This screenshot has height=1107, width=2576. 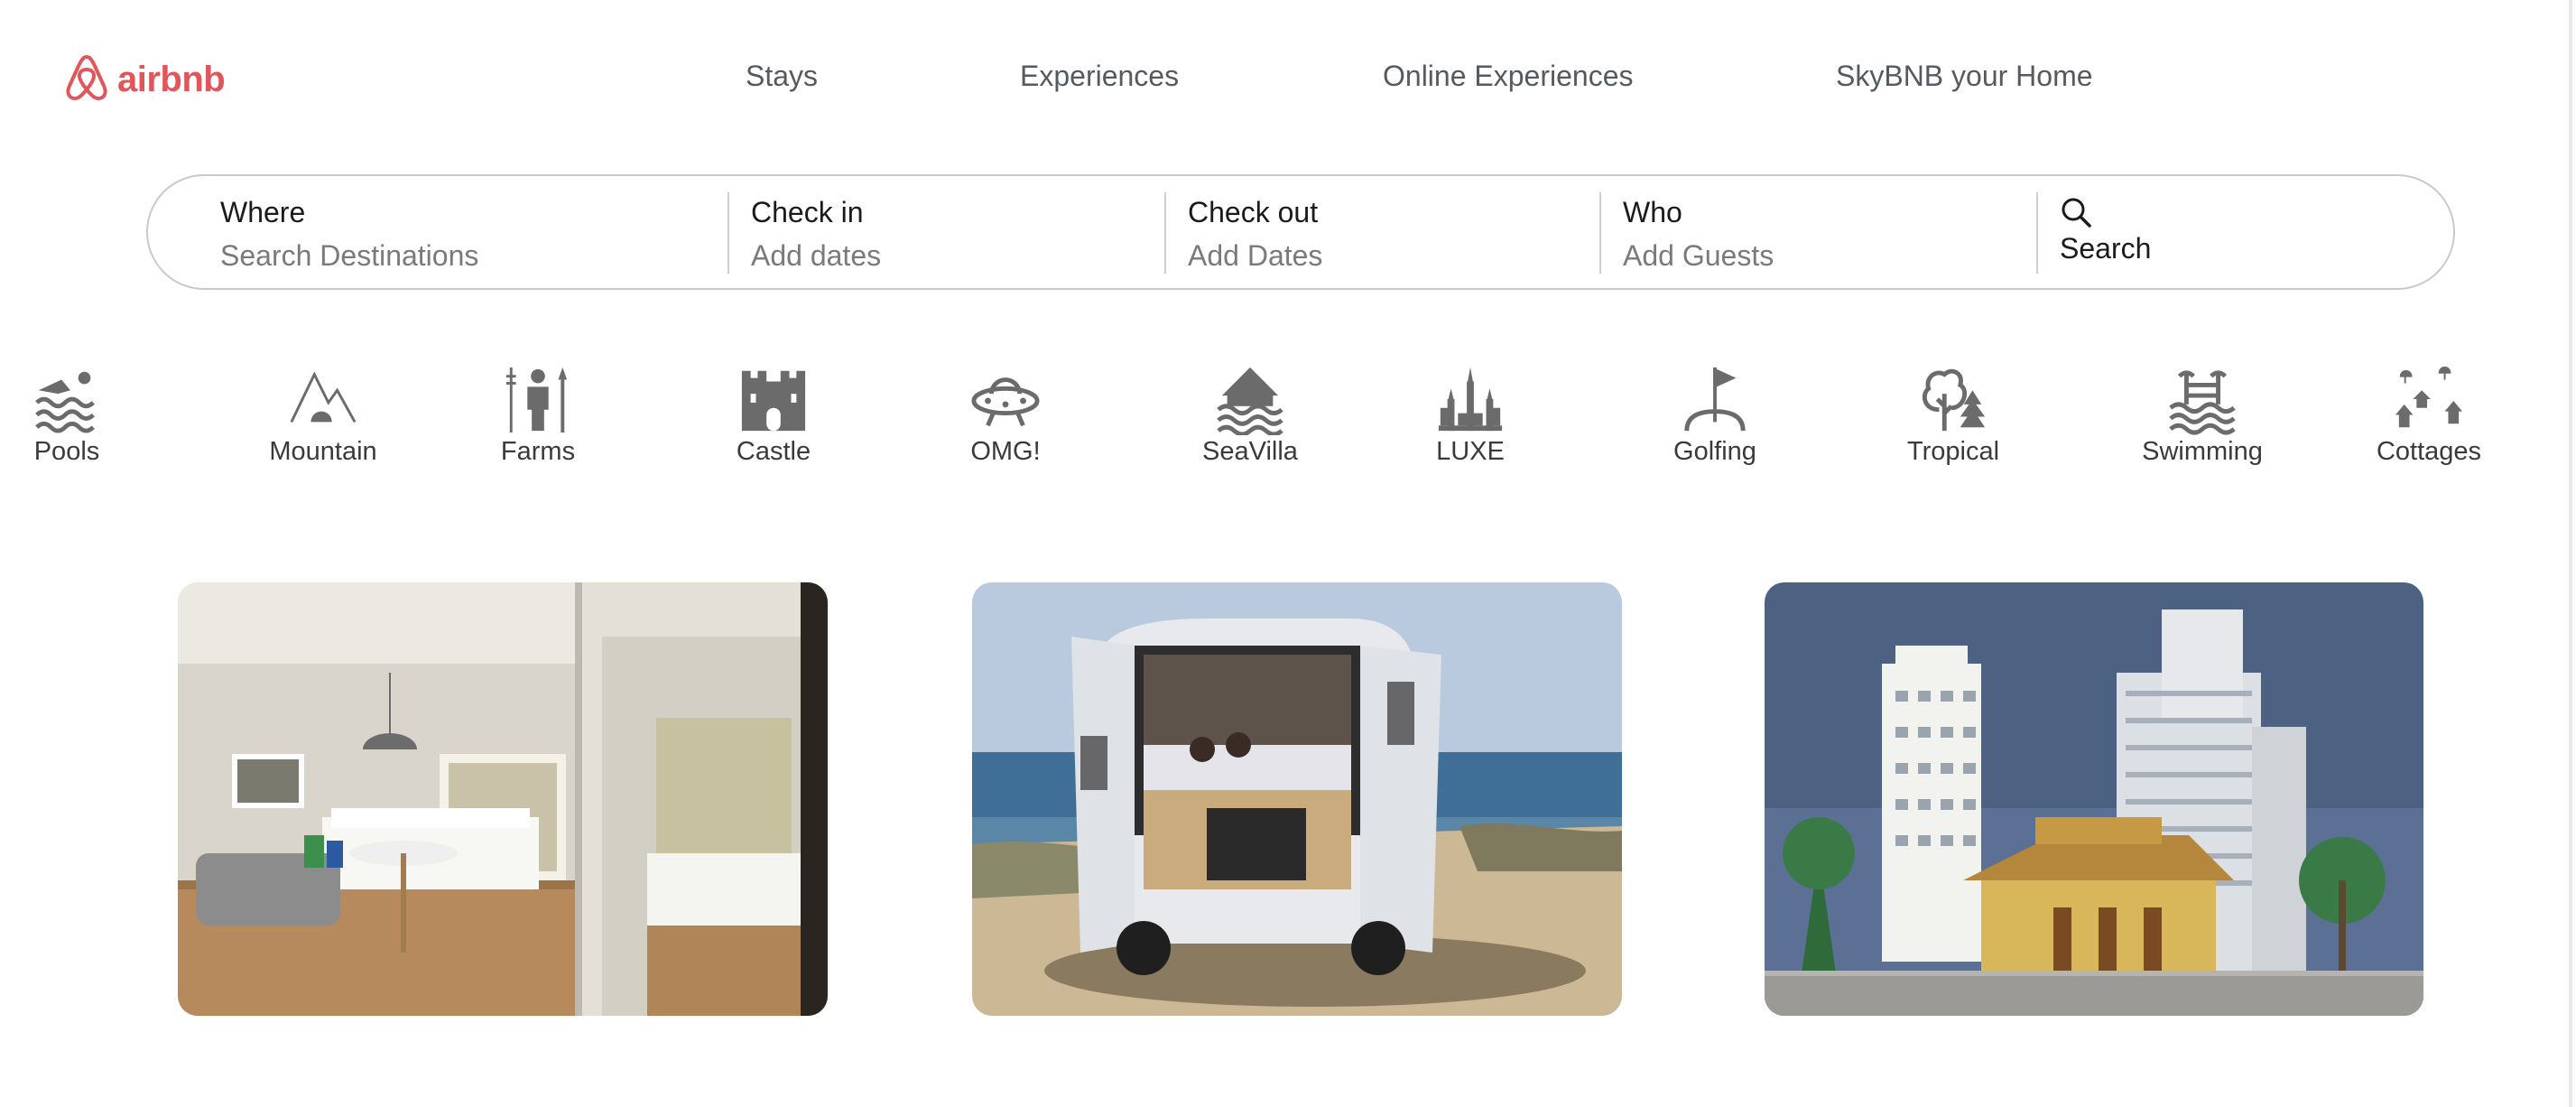 What do you see at coordinates (2202, 452) in the screenshot?
I see `category-label: Swimming` at bounding box center [2202, 452].